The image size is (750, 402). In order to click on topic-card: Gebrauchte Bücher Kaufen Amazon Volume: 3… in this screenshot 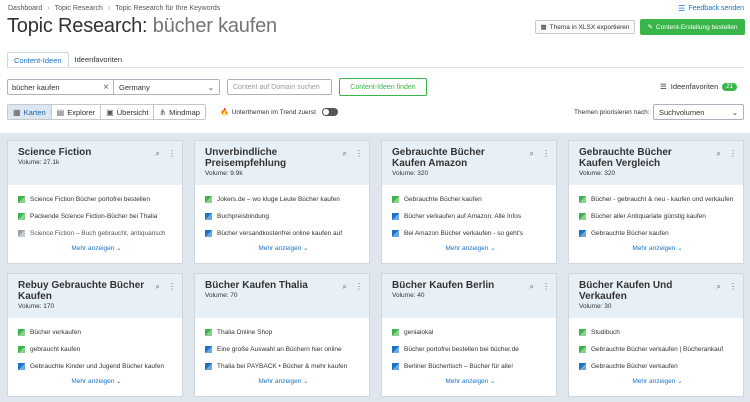, I will do `click(469, 202)`.